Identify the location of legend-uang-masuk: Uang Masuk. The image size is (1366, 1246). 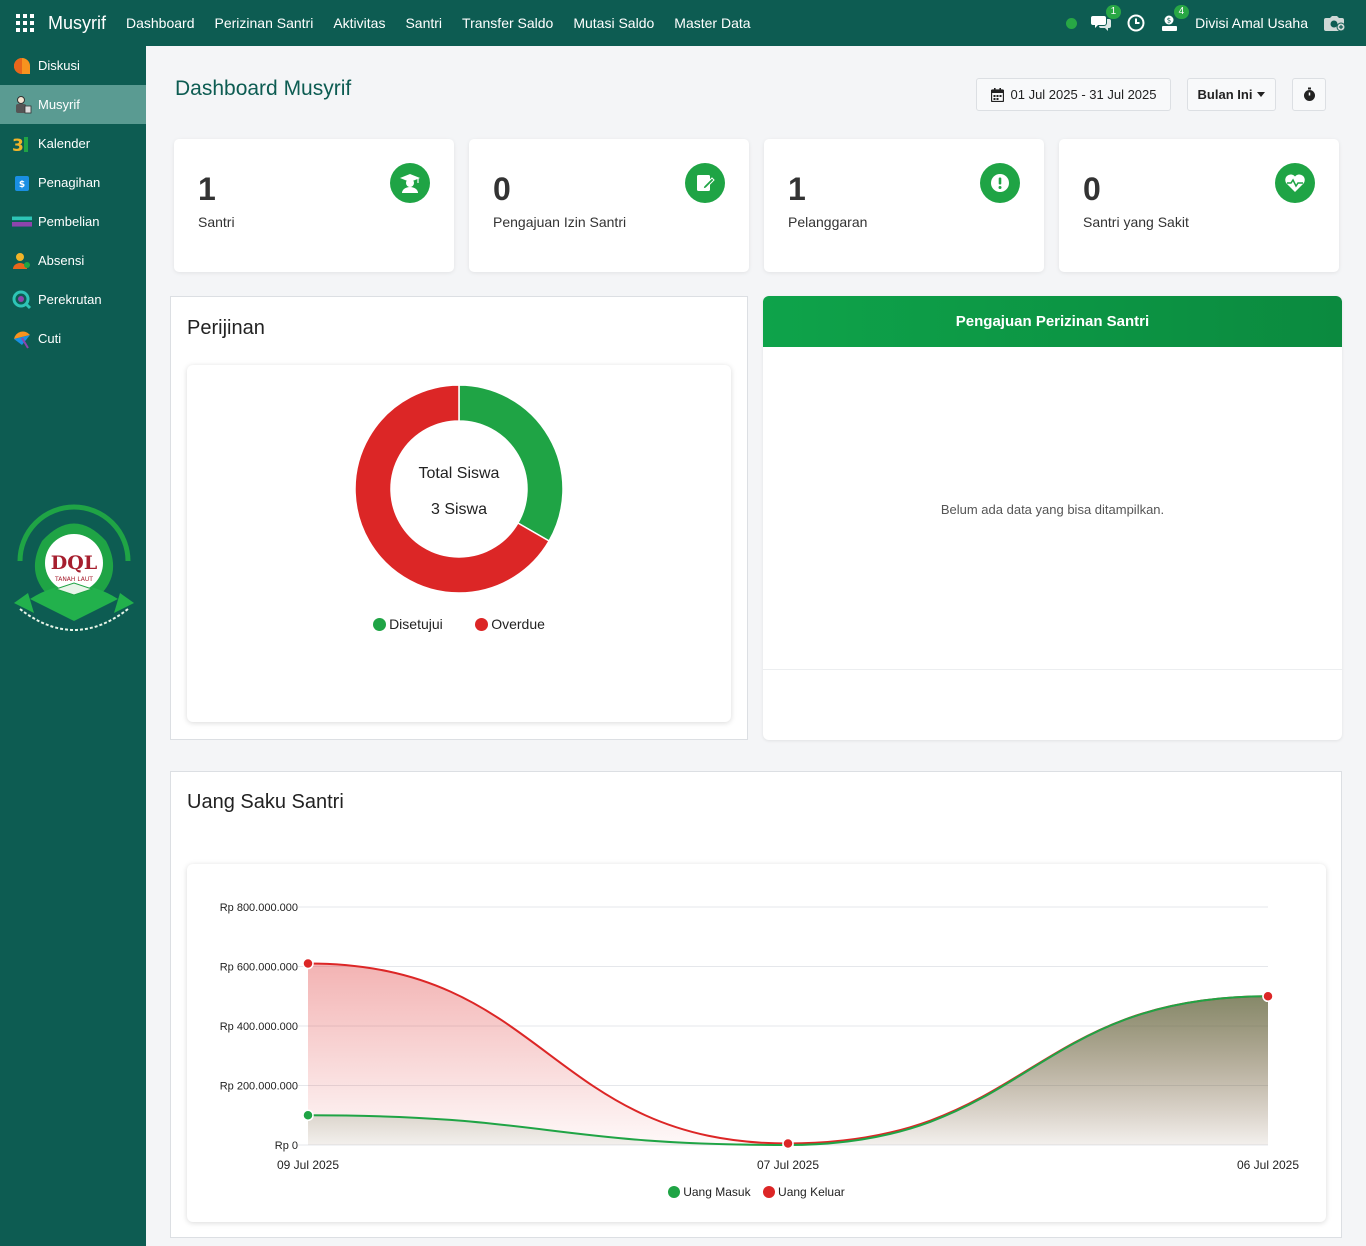
(709, 1192).